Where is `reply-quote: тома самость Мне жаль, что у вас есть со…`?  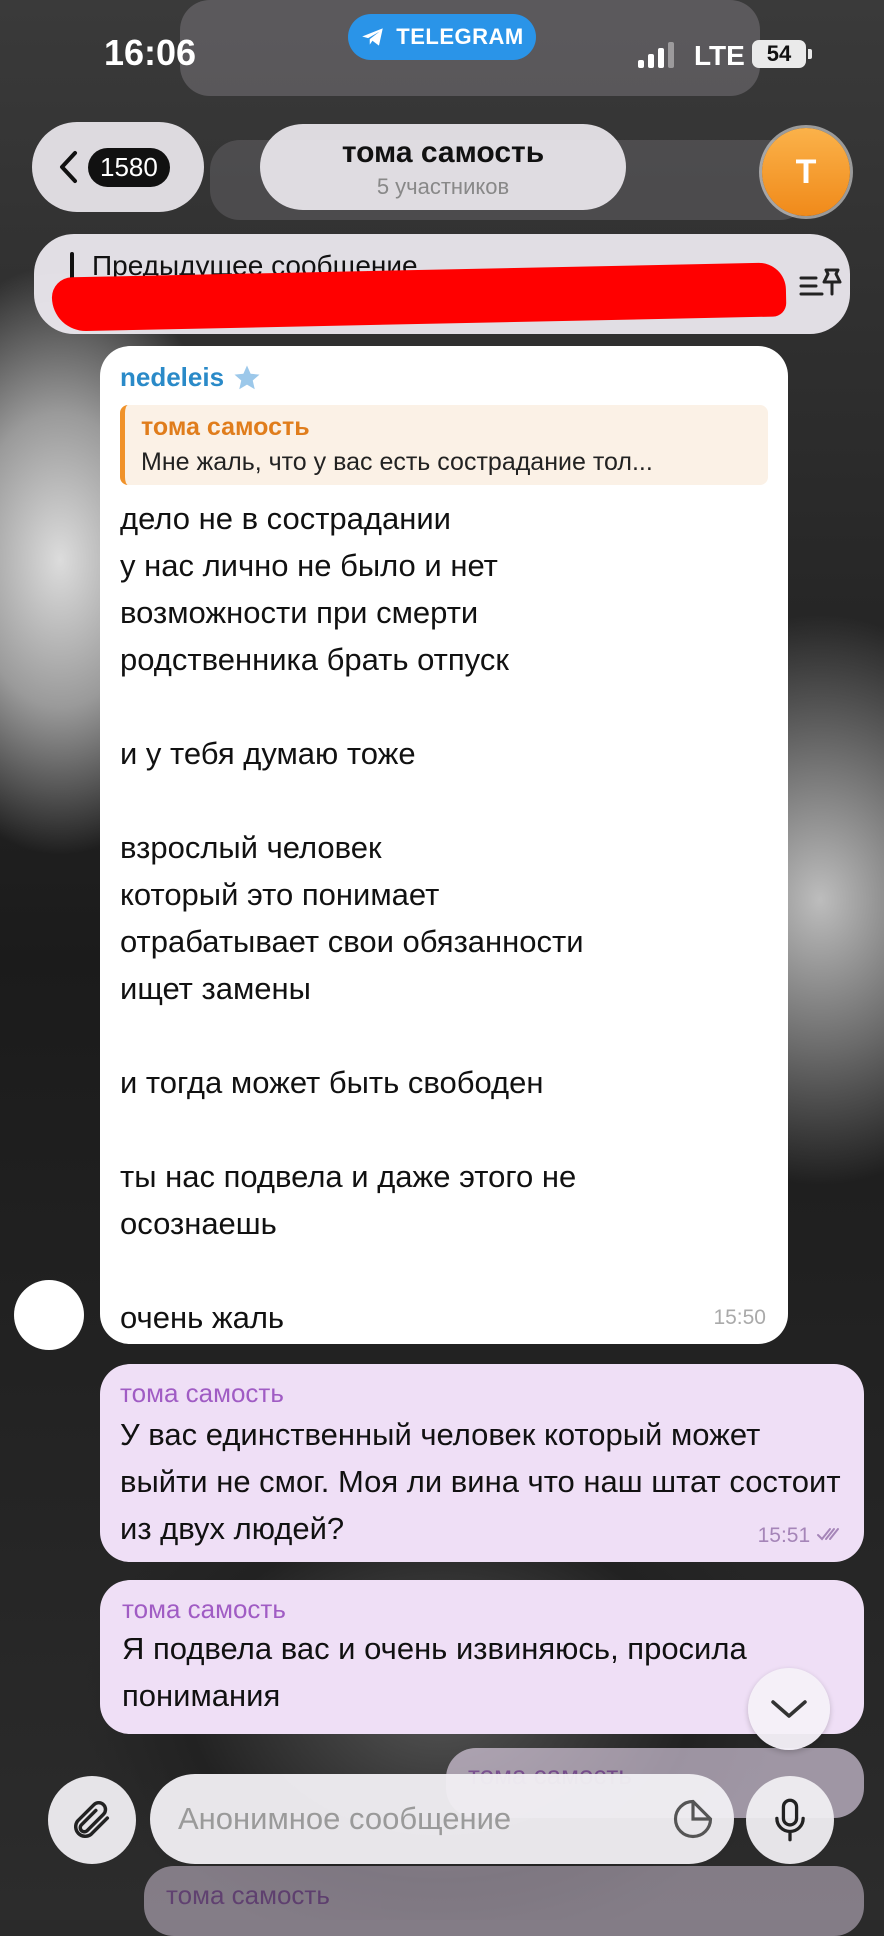 reply-quote: тома самость Мне жаль, что у вас есть со… is located at coordinates (444, 445).